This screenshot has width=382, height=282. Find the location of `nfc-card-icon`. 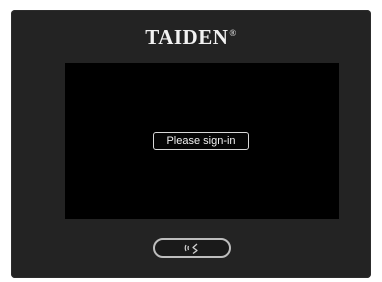

nfc-card-icon is located at coordinates (191, 249).